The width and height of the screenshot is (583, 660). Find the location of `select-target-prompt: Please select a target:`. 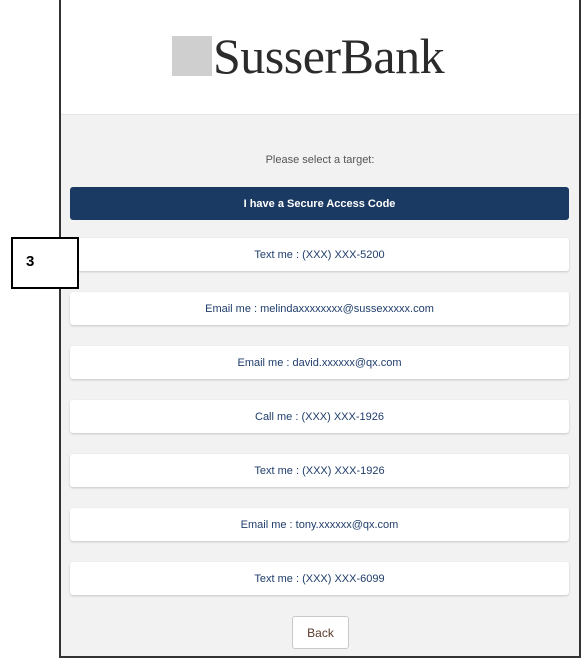

select-target-prompt: Please select a target: is located at coordinates (320, 160).